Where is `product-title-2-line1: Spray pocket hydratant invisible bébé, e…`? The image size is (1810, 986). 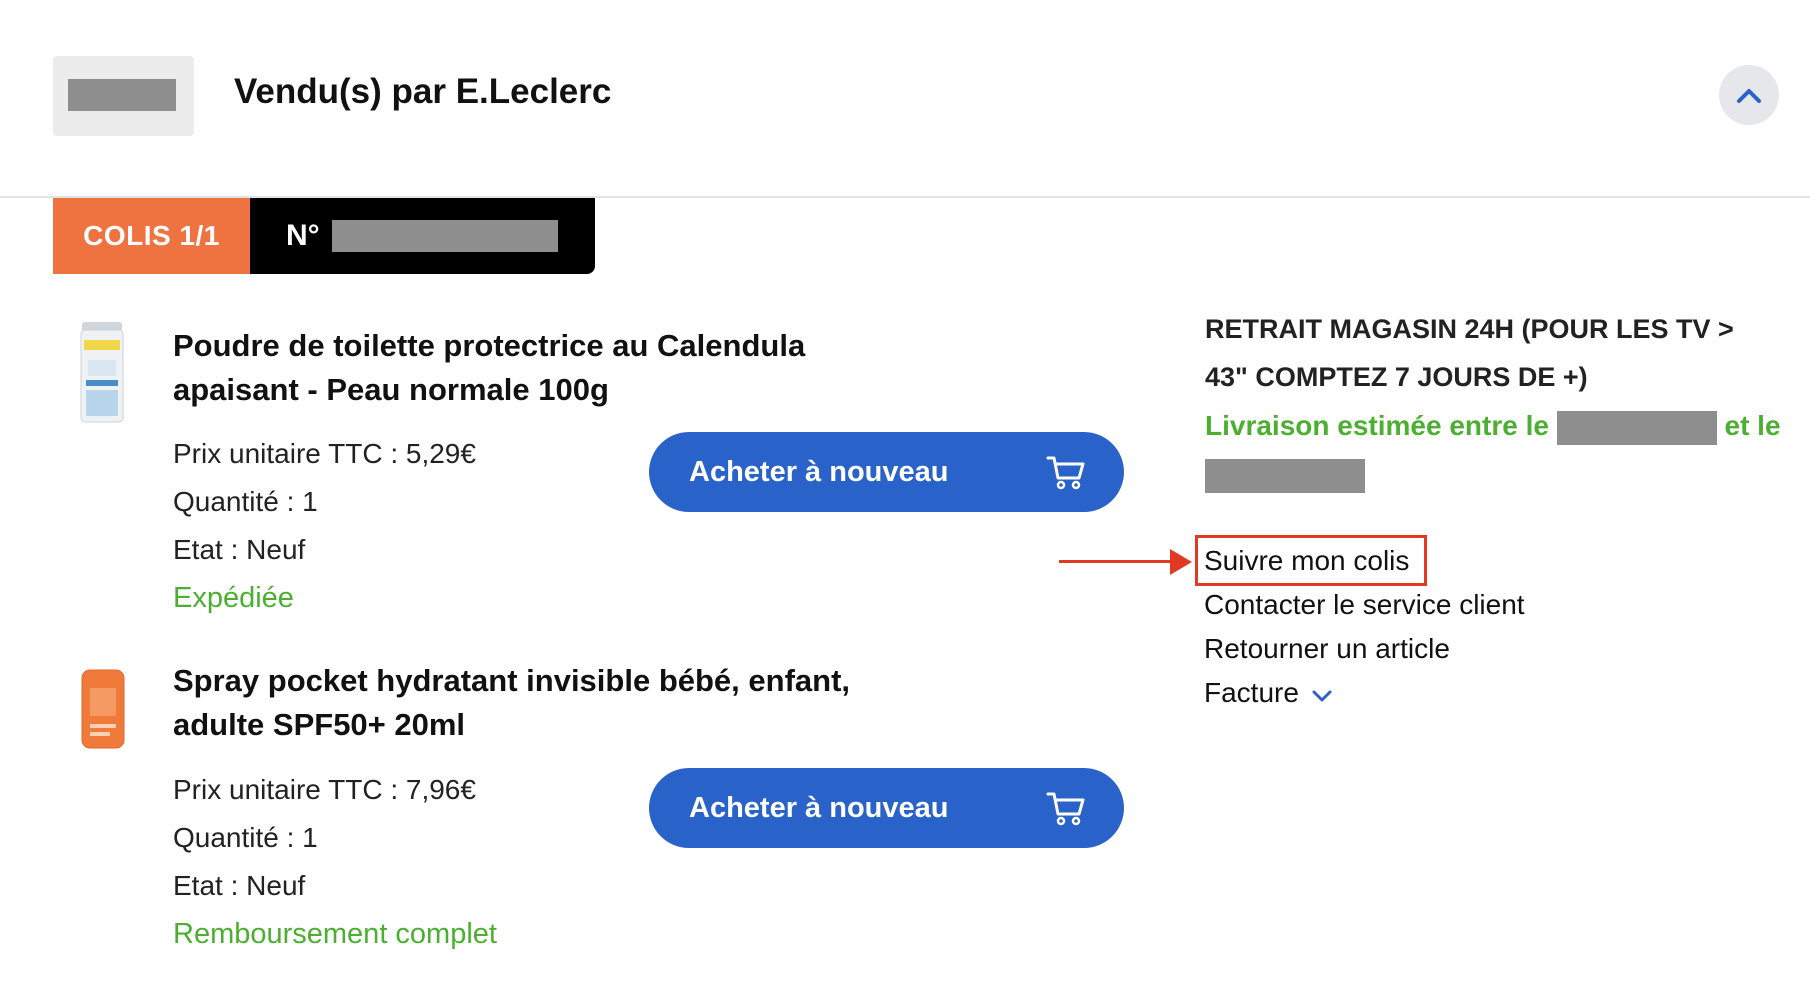
product-title-2-line1: Spray pocket hydratant invisible bébé, e… is located at coordinates (512, 680).